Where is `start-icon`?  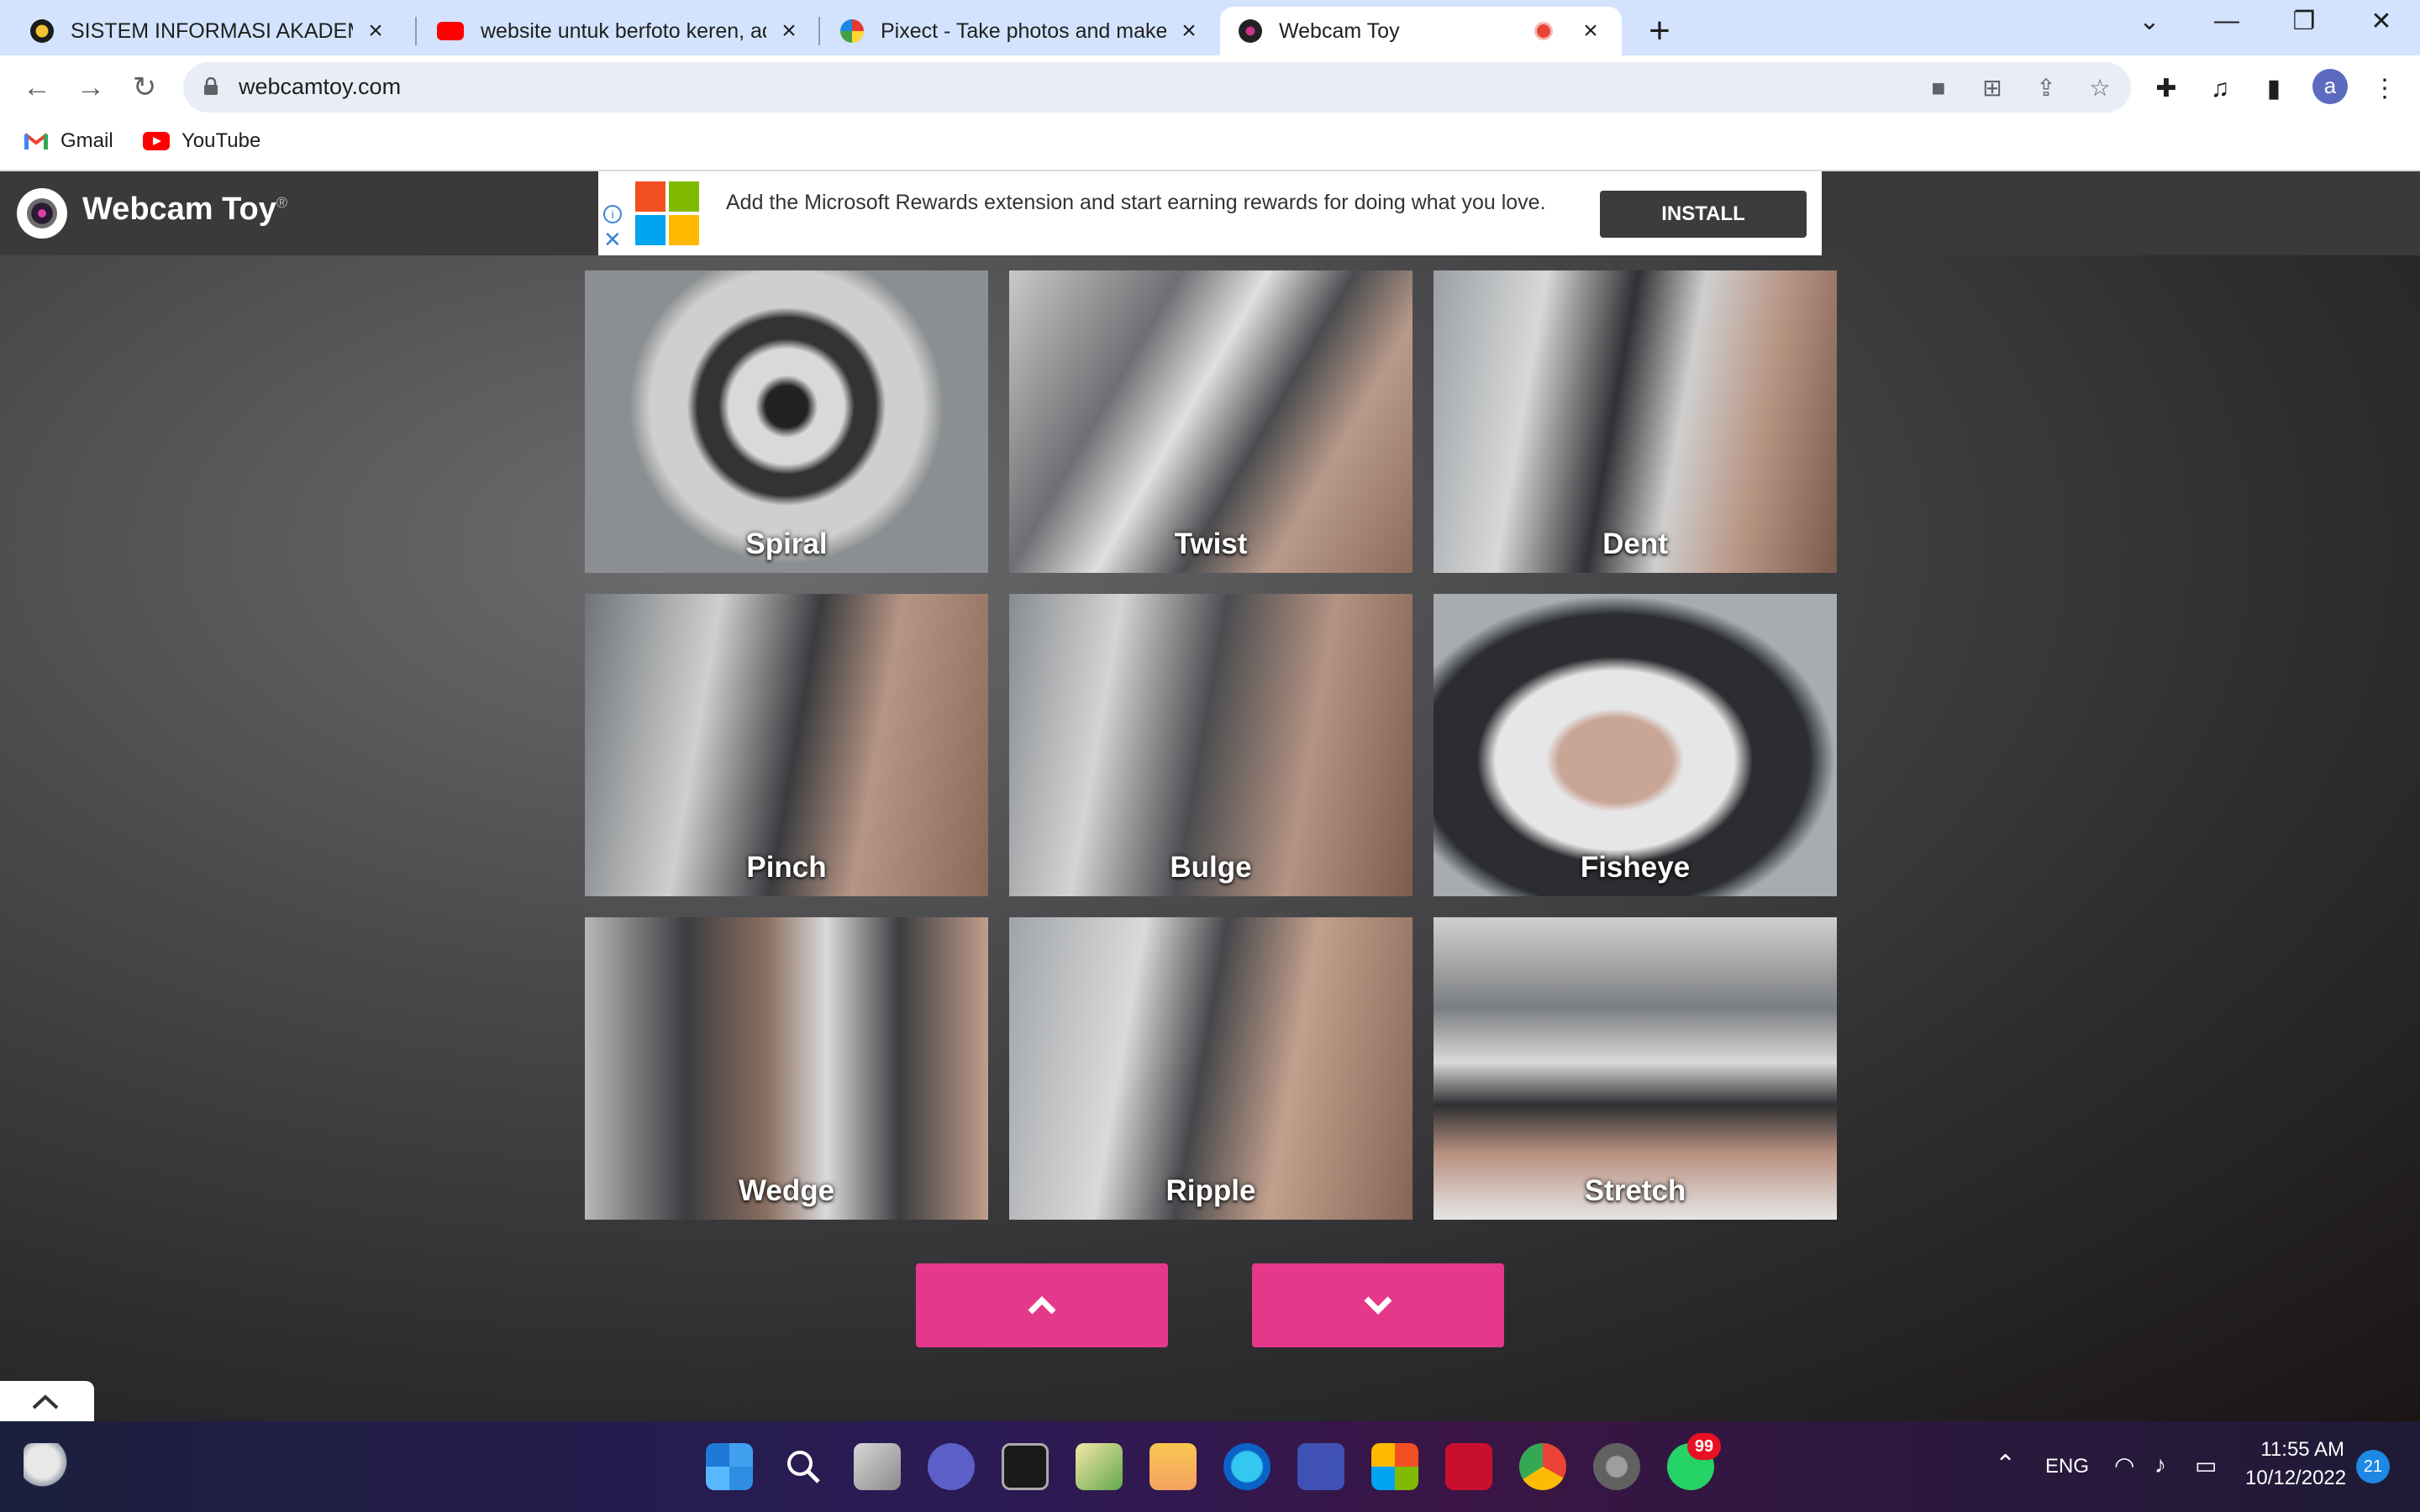
start-icon is located at coordinates (729, 1466).